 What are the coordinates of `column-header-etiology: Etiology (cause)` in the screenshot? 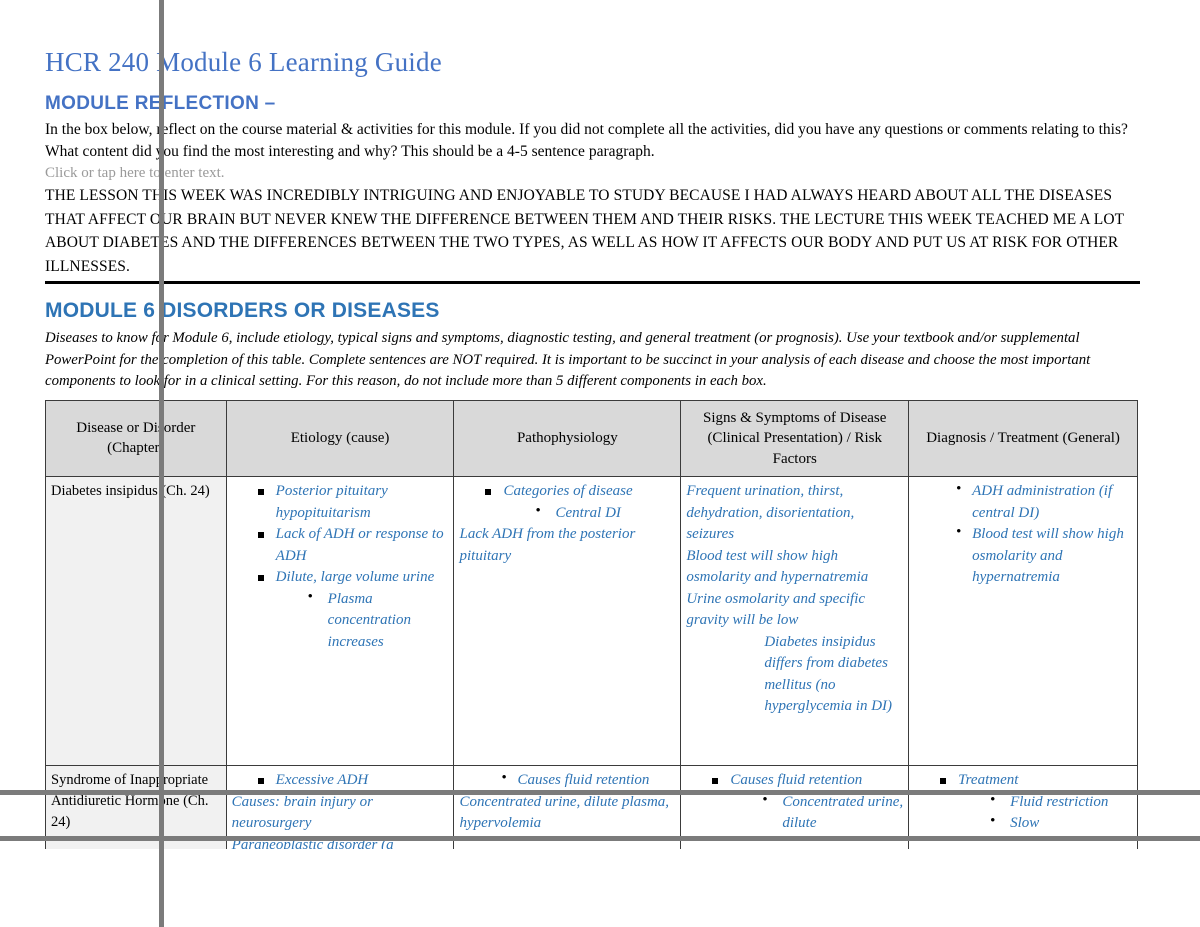 It's located at (340, 438).